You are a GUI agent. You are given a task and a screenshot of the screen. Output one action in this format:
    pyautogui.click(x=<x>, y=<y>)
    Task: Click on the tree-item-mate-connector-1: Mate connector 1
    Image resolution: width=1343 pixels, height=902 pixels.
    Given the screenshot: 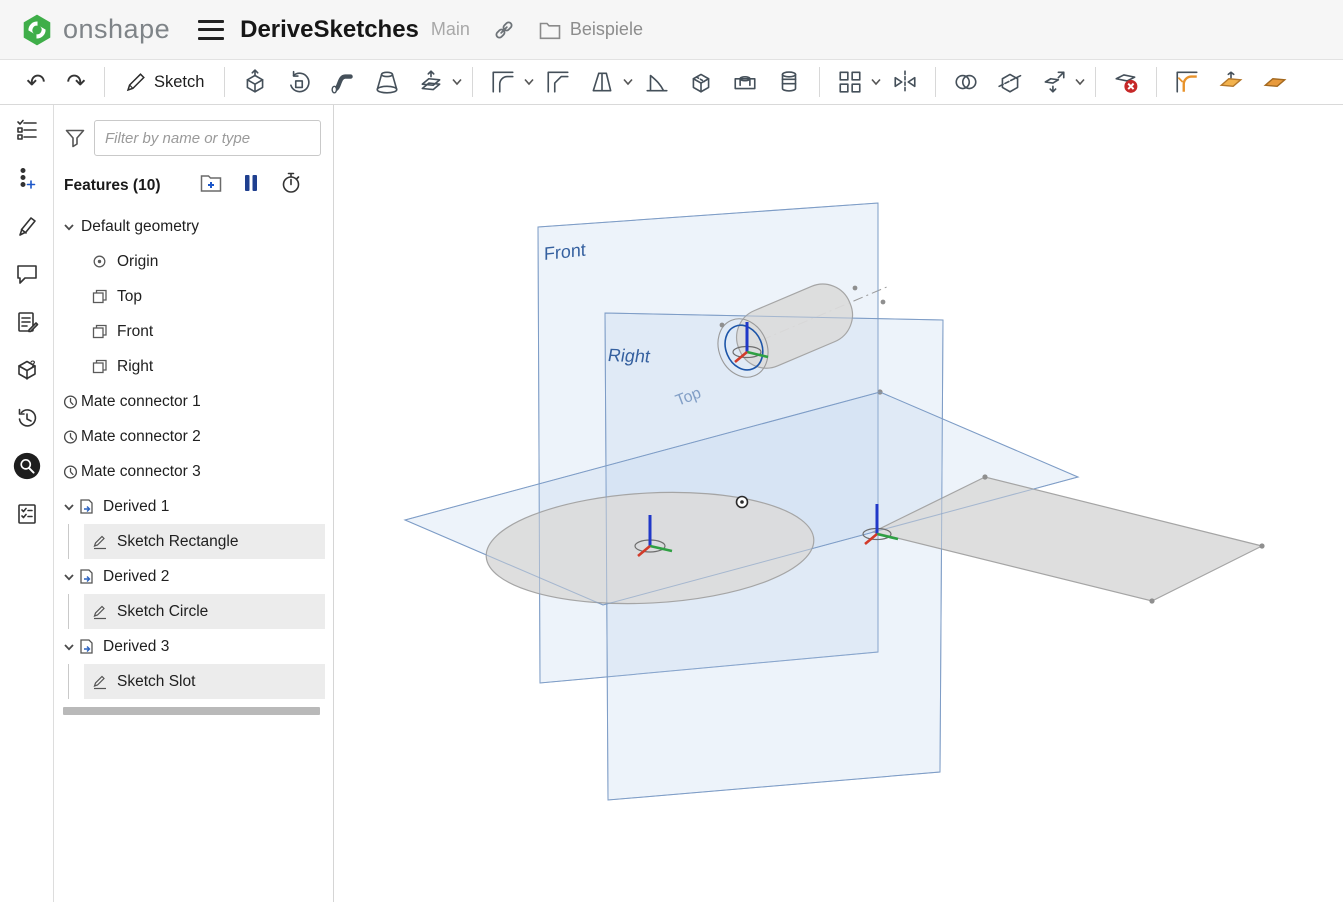 What is the action you would take?
    pyautogui.click(x=193, y=401)
    